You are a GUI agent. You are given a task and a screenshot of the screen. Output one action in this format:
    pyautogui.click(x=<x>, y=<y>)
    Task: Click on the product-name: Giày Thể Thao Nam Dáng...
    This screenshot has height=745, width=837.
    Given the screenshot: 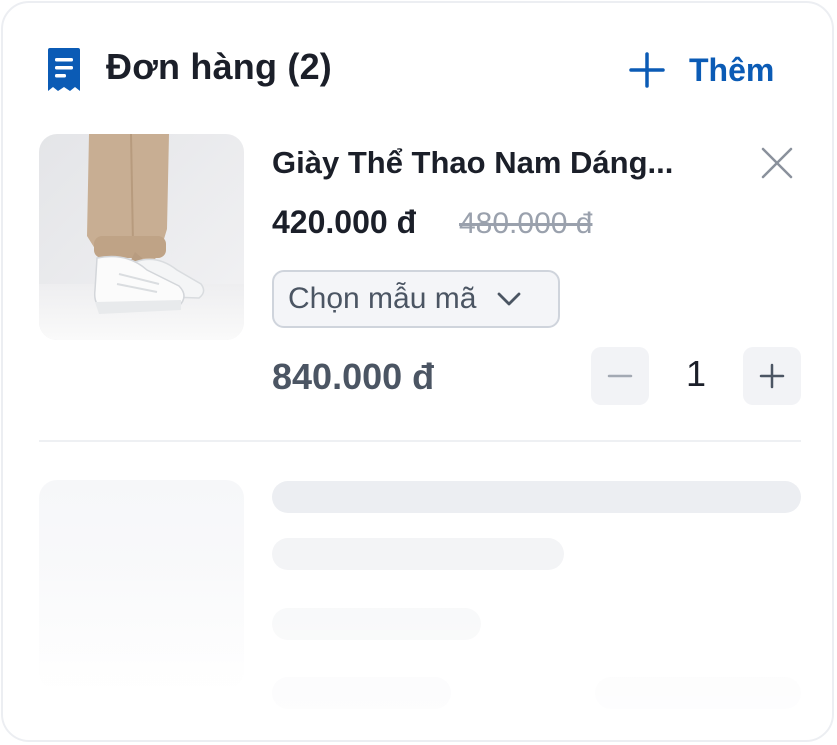 What is the action you would take?
    pyautogui.click(x=472, y=163)
    